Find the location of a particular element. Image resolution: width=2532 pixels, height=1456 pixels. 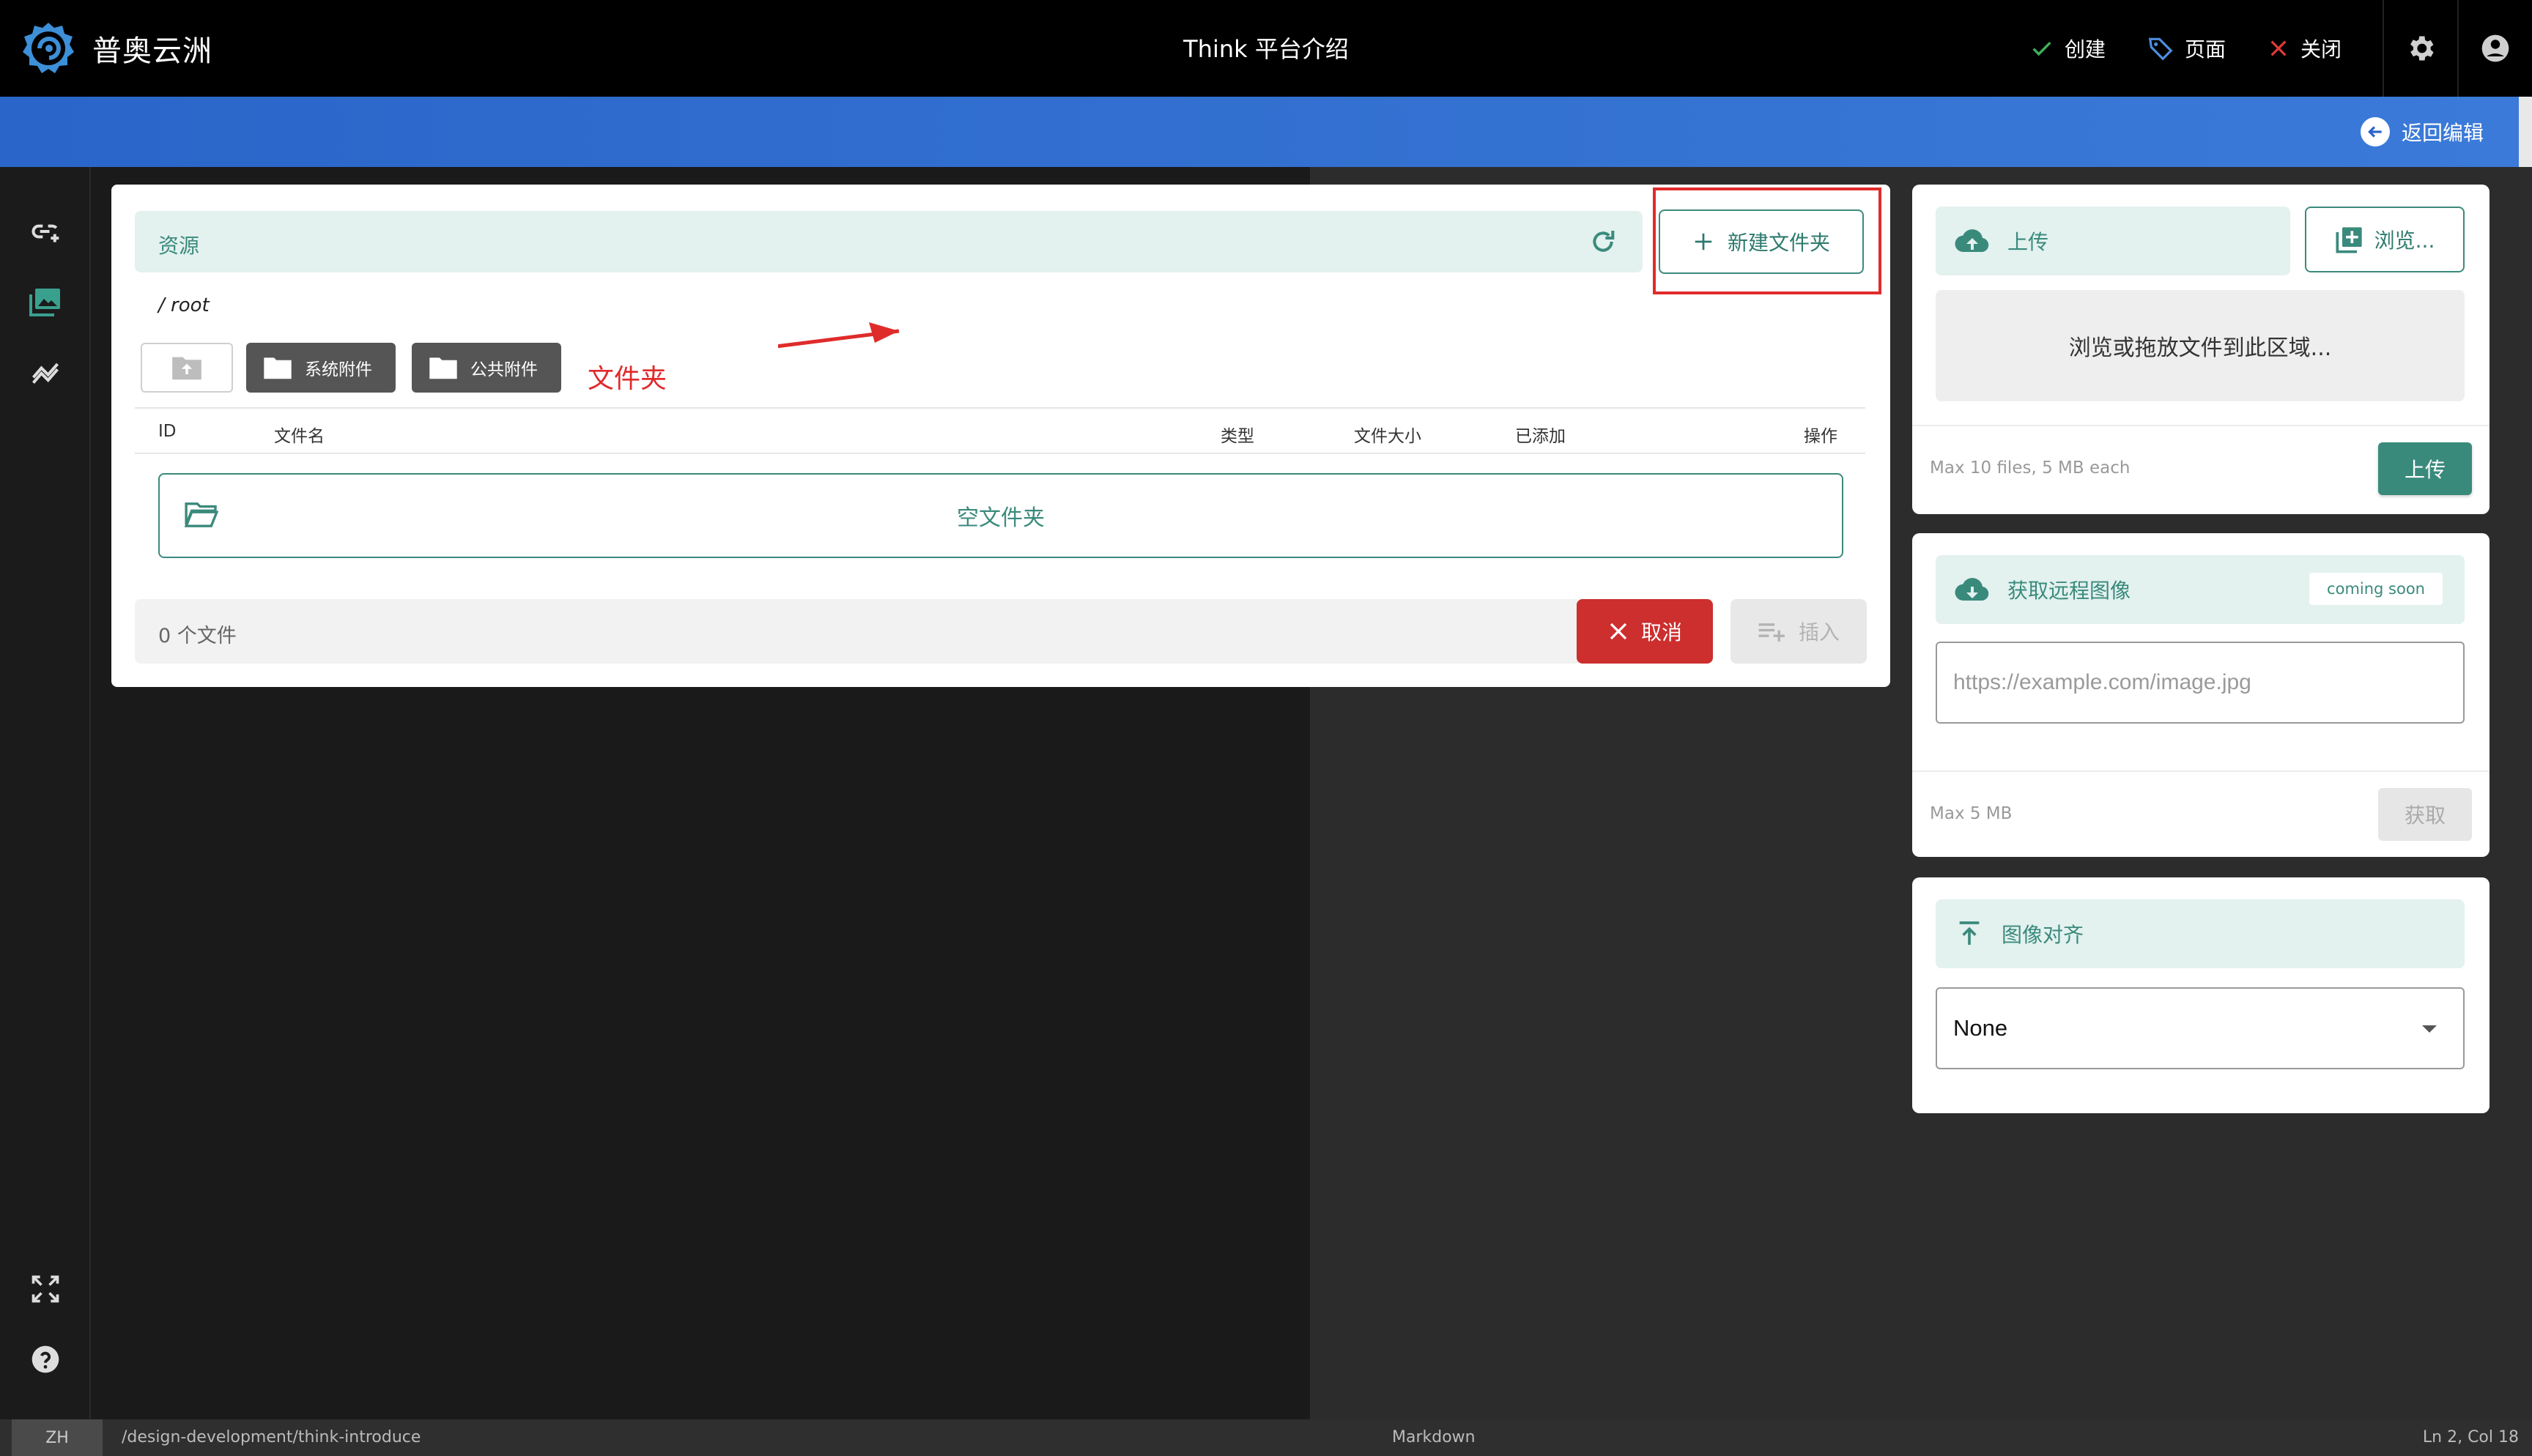

column-added: 已添加 is located at coordinates (1540, 437).